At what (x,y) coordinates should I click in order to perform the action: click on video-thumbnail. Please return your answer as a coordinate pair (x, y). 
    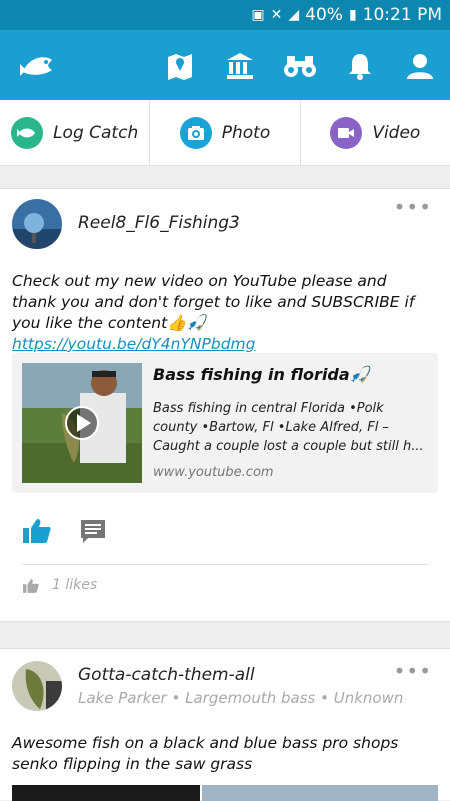
    Looking at the image, I should click on (82, 423).